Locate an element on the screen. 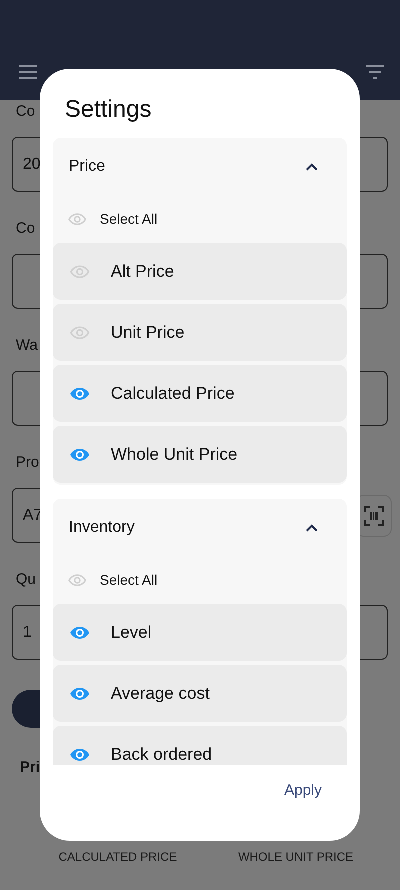  field-label: Qu is located at coordinates (26, 580).